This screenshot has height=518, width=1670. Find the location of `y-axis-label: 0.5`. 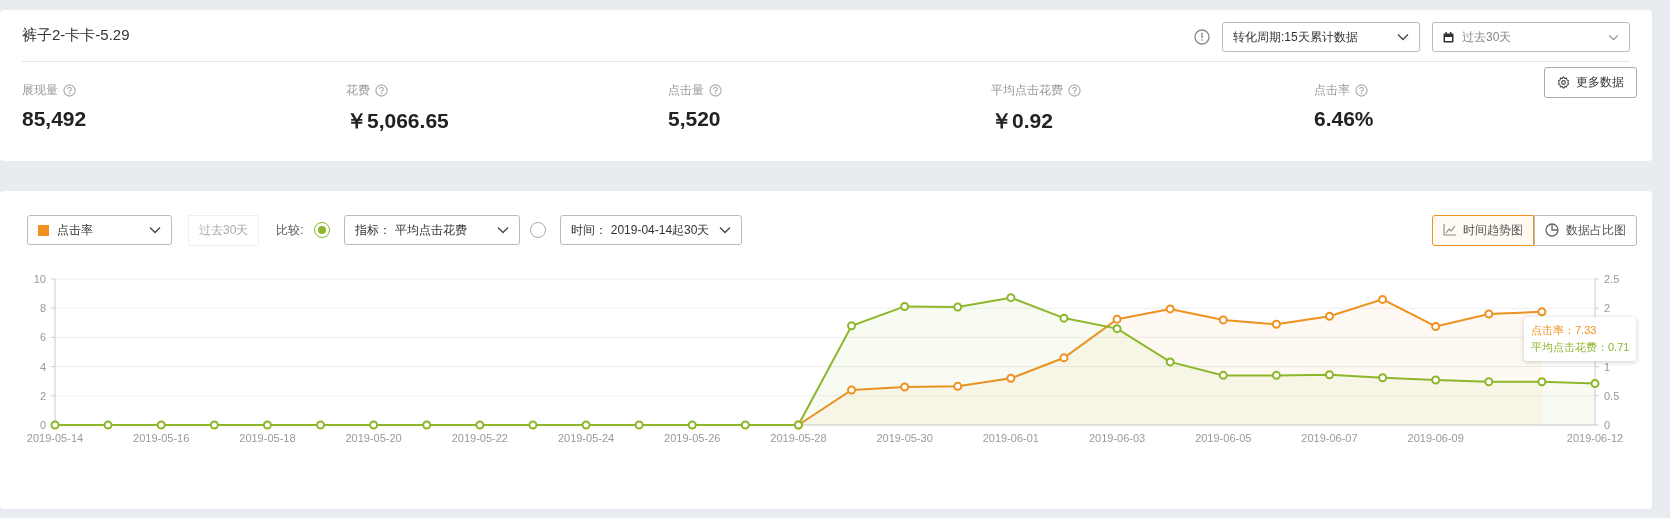

y-axis-label: 0.5 is located at coordinates (1612, 395).